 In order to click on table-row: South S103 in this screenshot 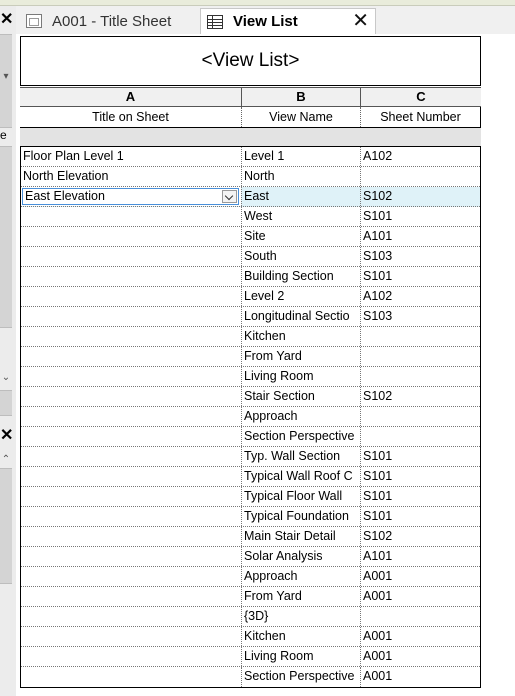, I will do `click(250, 257)`.